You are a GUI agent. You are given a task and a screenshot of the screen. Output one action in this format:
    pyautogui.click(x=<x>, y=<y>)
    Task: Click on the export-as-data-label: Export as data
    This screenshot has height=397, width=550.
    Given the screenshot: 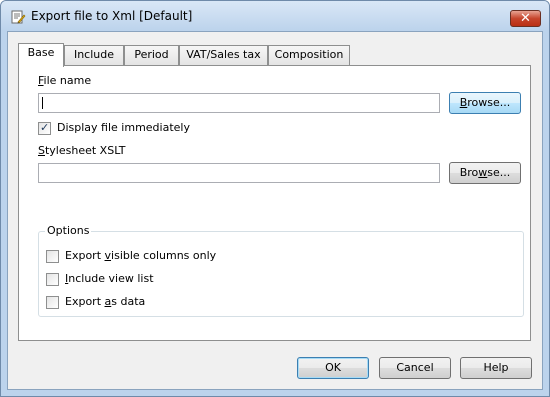 What is the action you would take?
    pyautogui.click(x=105, y=301)
    